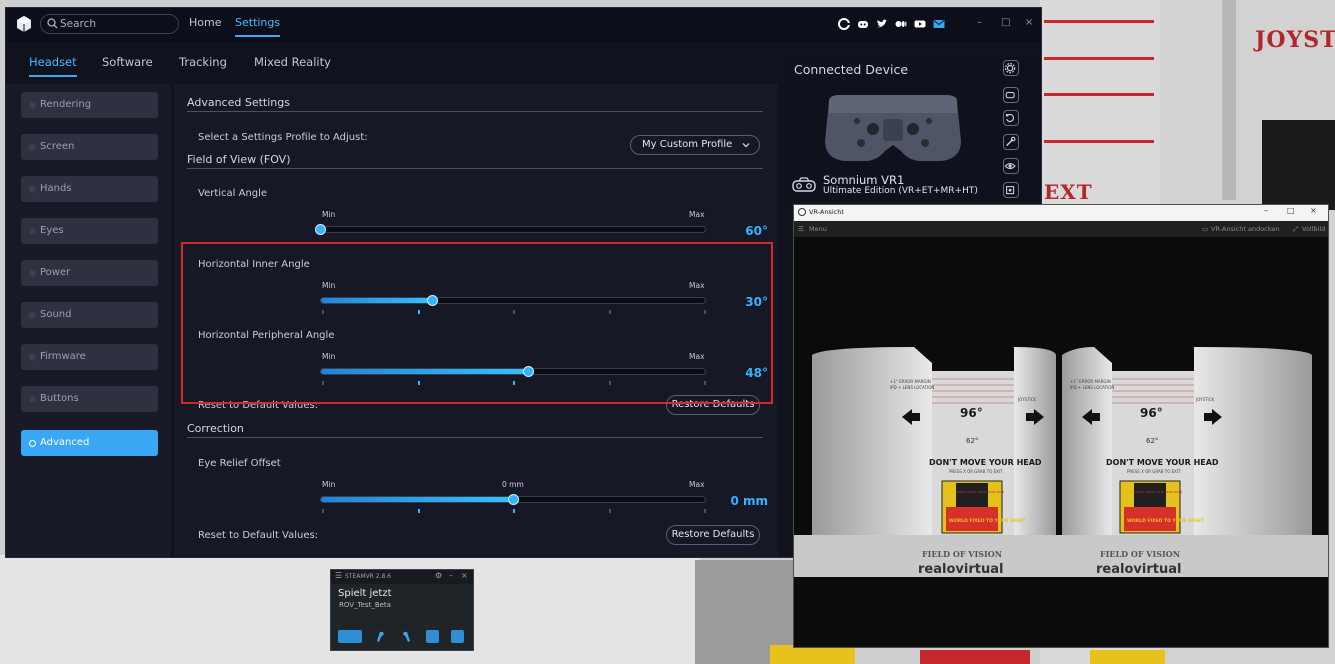 The width and height of the screenshot is (1335, 664). What do you see at coordinates (939, 24) in the screenshot?
I see `mail-icon` at bounding box center [939, 24].